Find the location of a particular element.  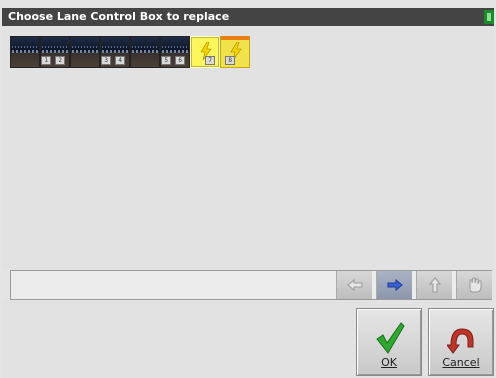

cancel-button: Cancel is located at coordinates (461, 342).